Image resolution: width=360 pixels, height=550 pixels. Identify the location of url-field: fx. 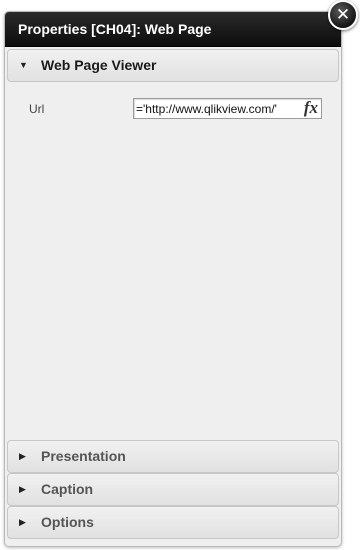
(227, 108).